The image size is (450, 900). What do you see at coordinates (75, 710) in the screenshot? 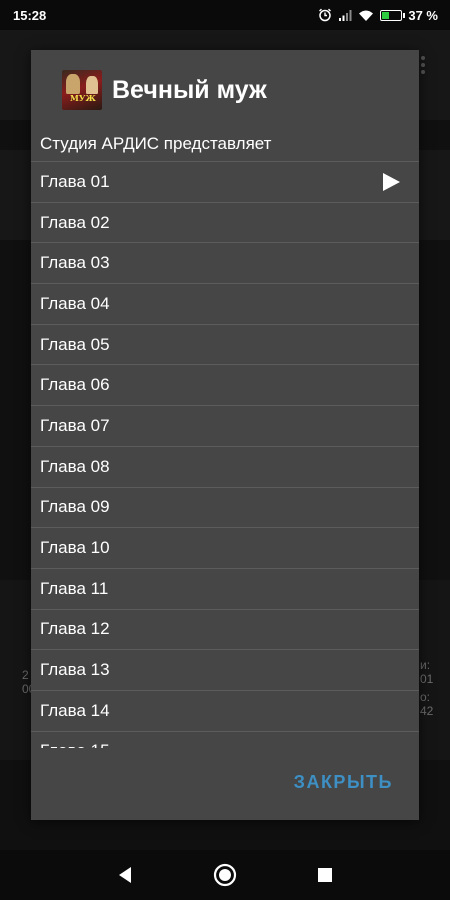
I see `chapter-label: Глава 14` at bounding box center [75, 710].